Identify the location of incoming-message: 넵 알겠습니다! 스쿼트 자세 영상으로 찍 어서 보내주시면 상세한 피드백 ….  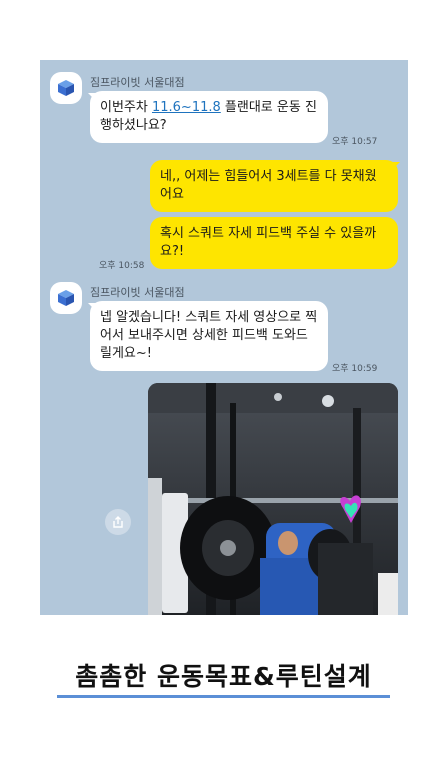
(209, 336).